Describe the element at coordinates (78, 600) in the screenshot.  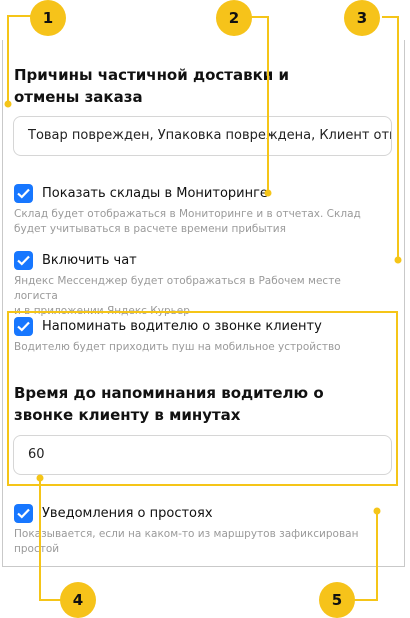
I see `callout-marker-4: 4` at that location.